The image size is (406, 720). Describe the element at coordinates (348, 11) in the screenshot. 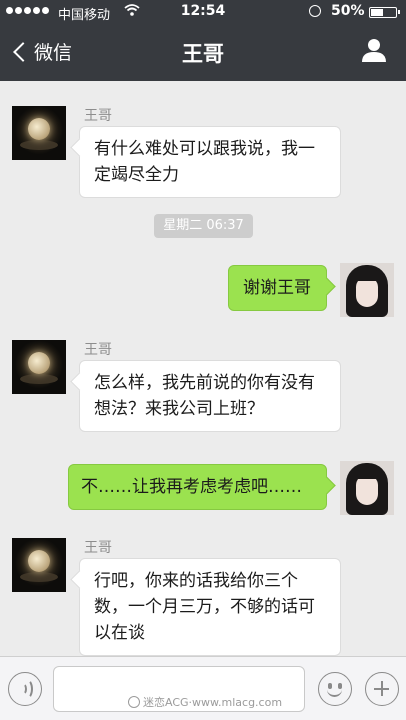

I see `battery-percent: 50%` at that location.